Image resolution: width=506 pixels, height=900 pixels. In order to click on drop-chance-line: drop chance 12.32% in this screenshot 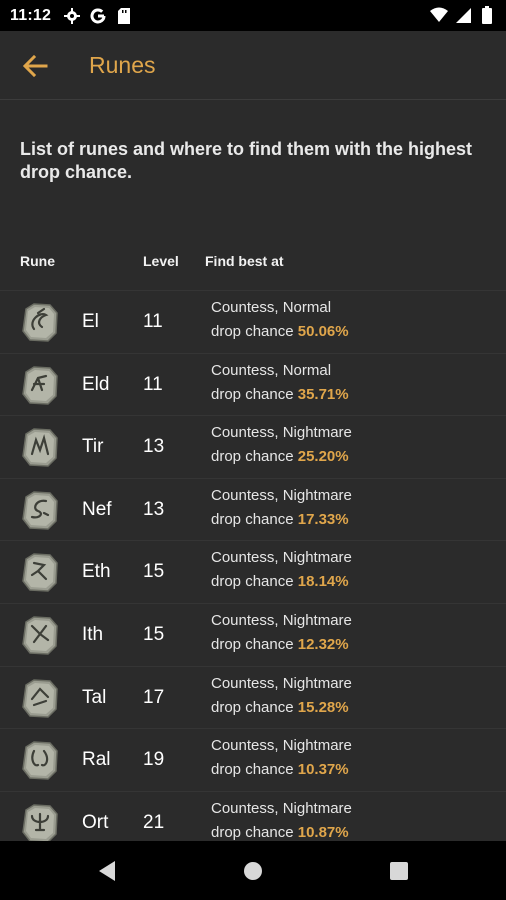, I will do `click(280, 644)`.